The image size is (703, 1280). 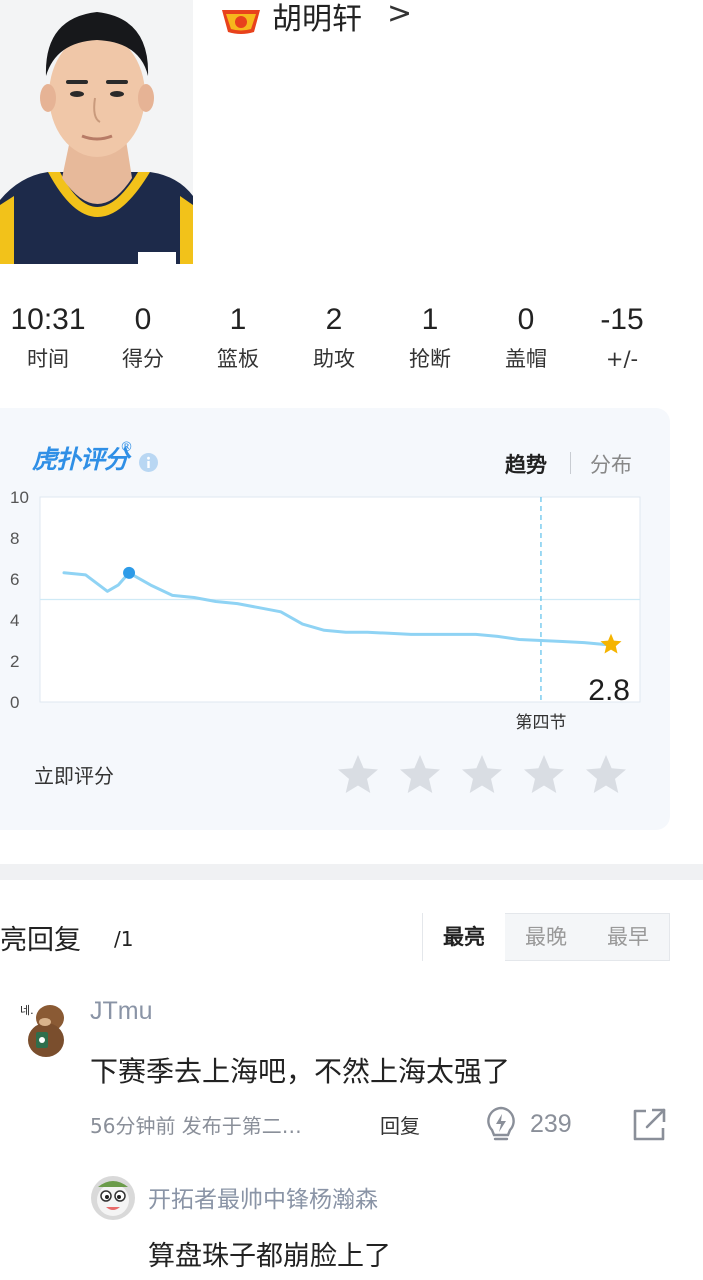 What do you see at coordinates (80, 459) in the screenshot?
I see `rating-brand-logo: 虎扑评分` at bounding box center [80, 459].